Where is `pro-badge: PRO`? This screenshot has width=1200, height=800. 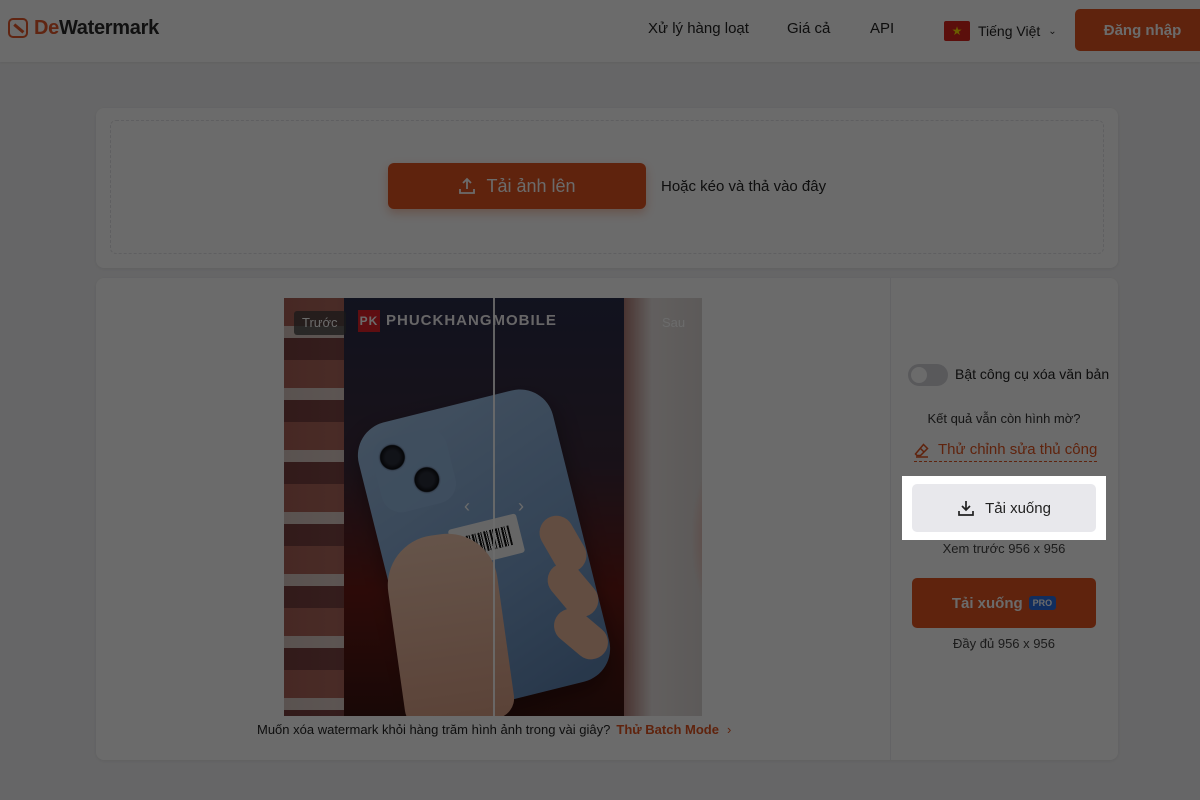 pro-badge: PRO is located at coordinates (1042, 603).